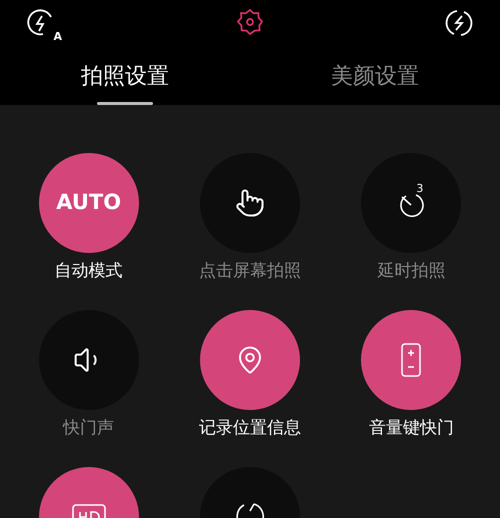 This screenshot has height=518, width=500. I want to click on auto-mode-text: AUTO, so click(89, 202).